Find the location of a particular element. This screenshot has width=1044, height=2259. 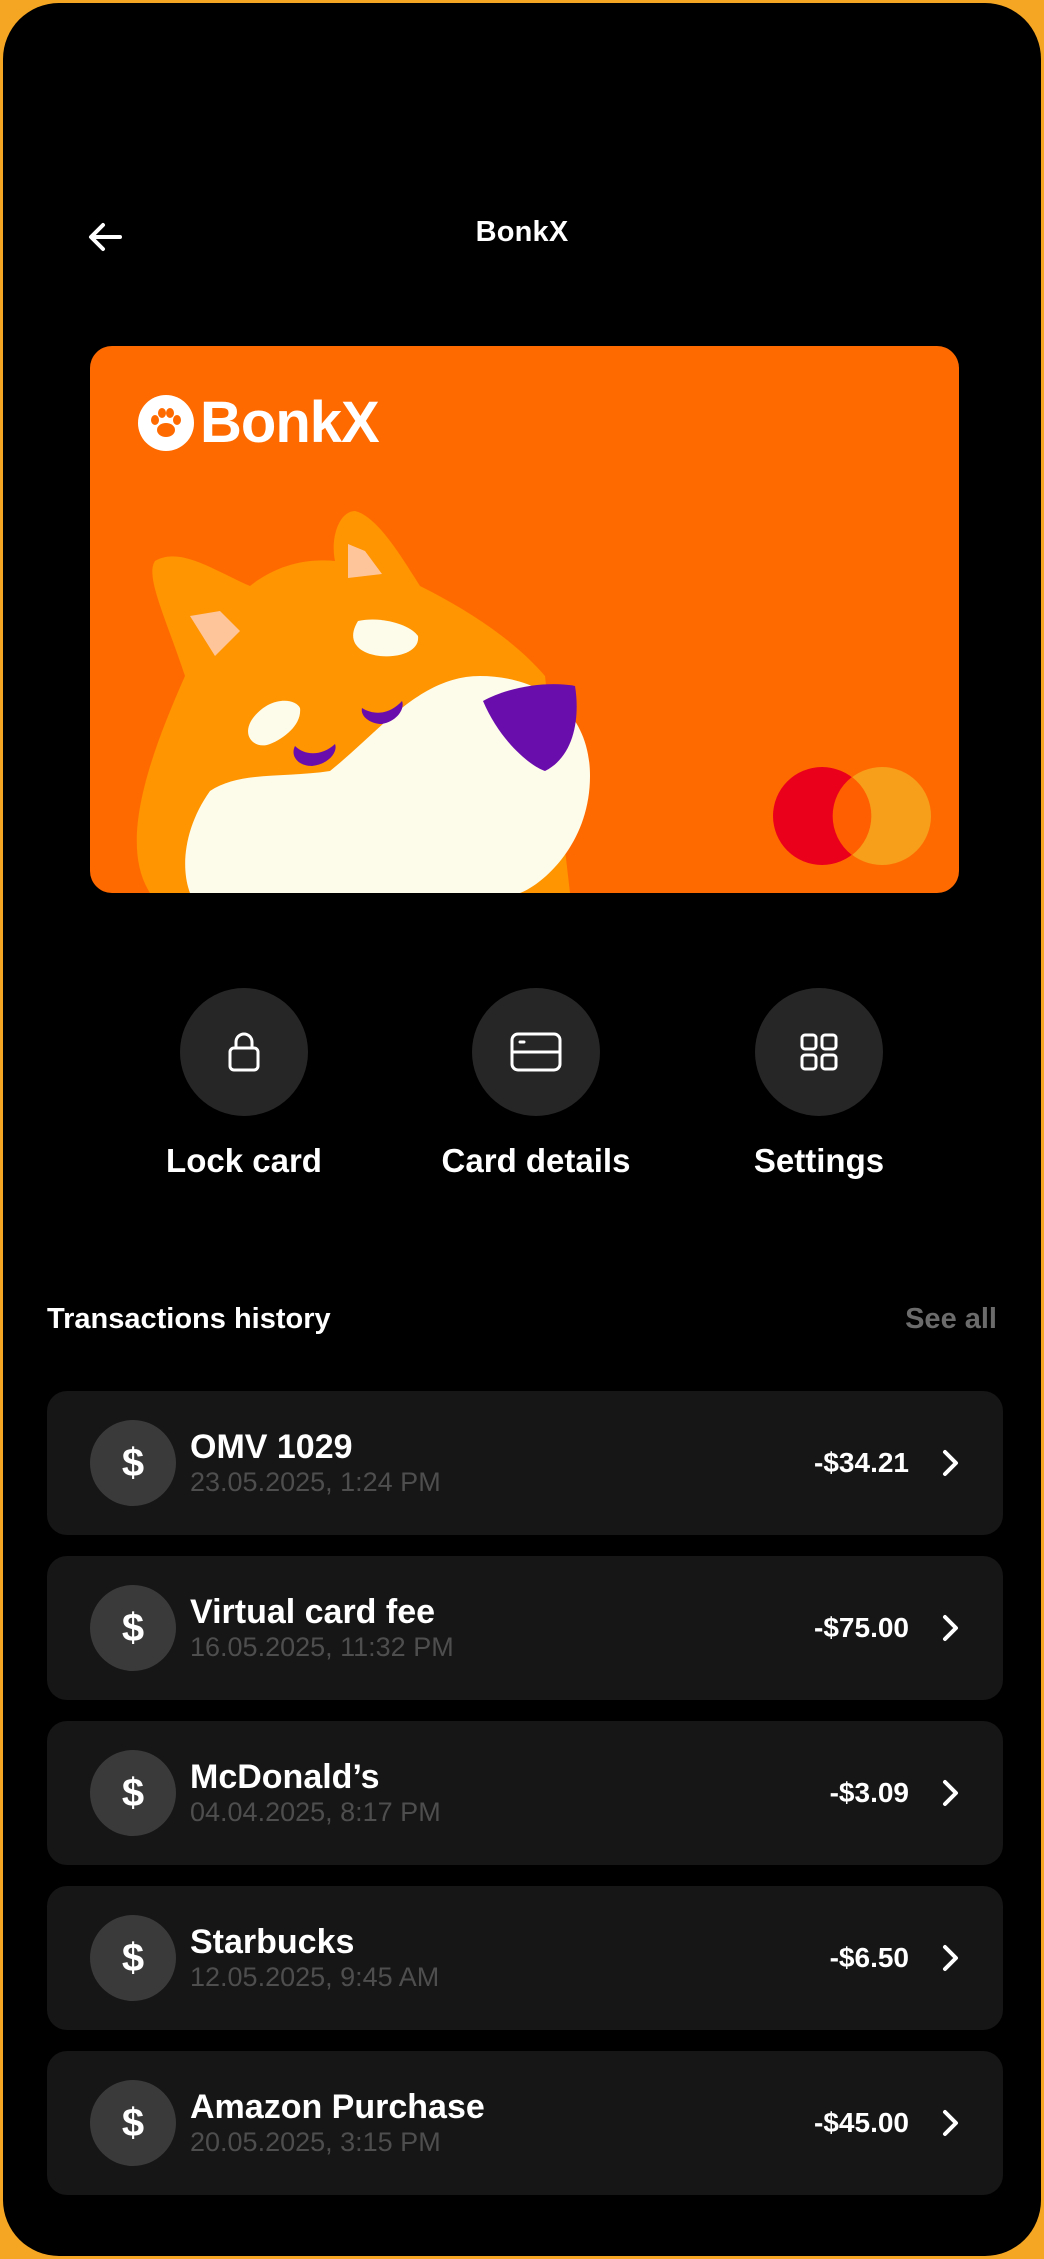

transaction-name: Virtual card fee is located at coordinates (313, 1612).